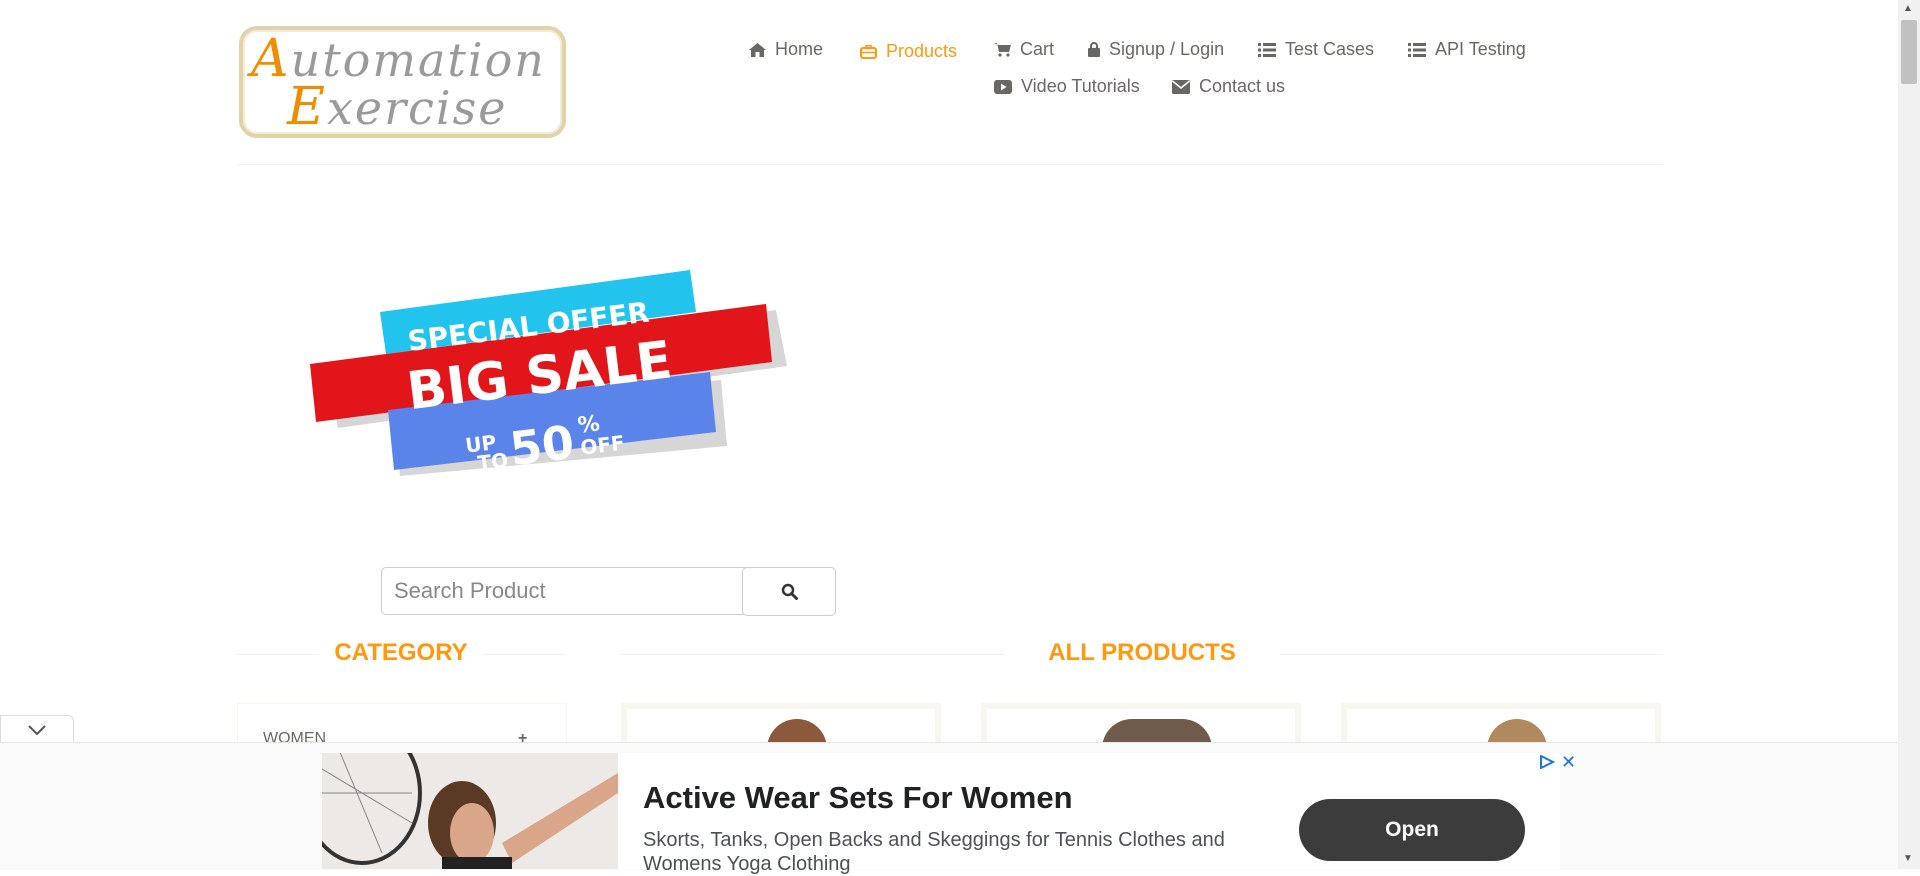  What do you see at coordinates (1181, 86) in the screenshot?
I see `envelope-icon` at bounding box center [1181, 86].